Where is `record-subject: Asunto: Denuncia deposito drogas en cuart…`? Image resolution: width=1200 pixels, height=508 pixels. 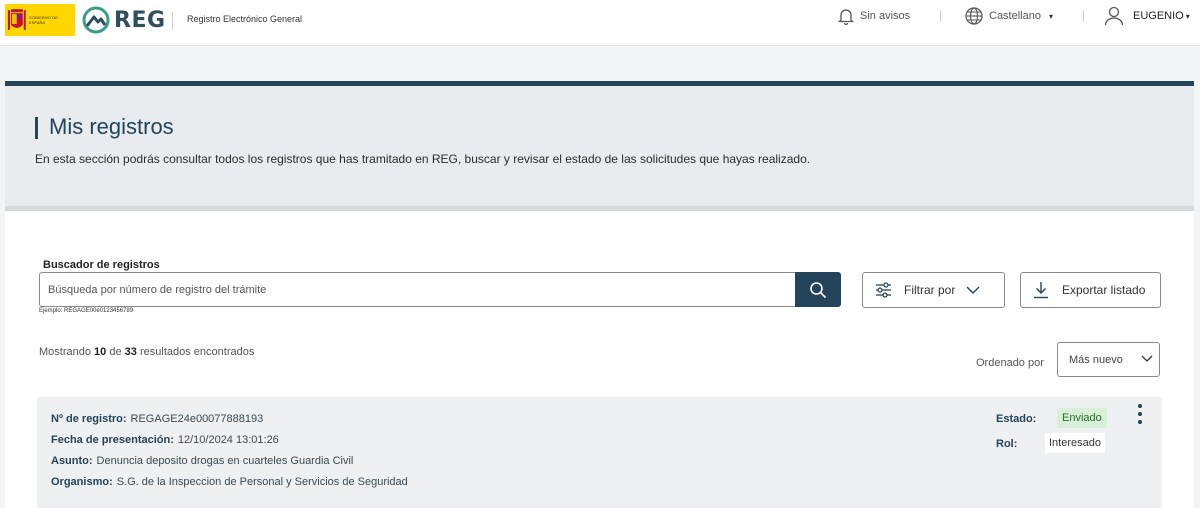
record-subject: Asunto: Denuncia deposito drogas en cuart… is located at coordinates (202, 461).